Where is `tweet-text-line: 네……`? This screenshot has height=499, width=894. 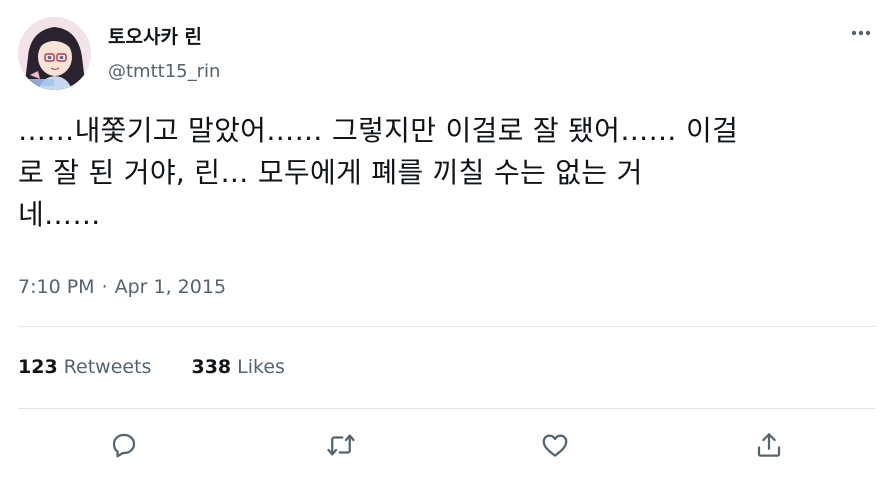
tweet-text-line: 네…… is located at coordinates (59, 214).